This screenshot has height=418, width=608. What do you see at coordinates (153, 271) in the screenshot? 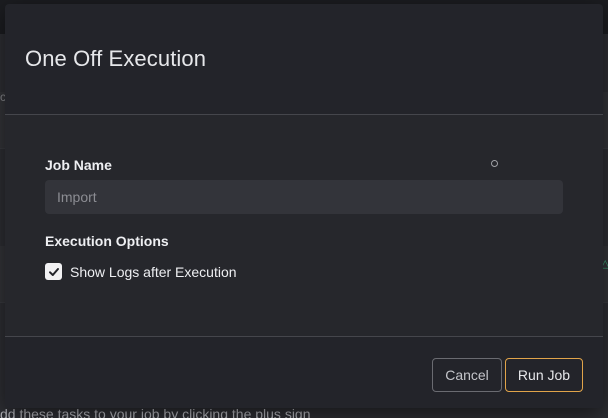
I see `show-logs-label: Show Logs after Execution` at bounding box center [153, 271].